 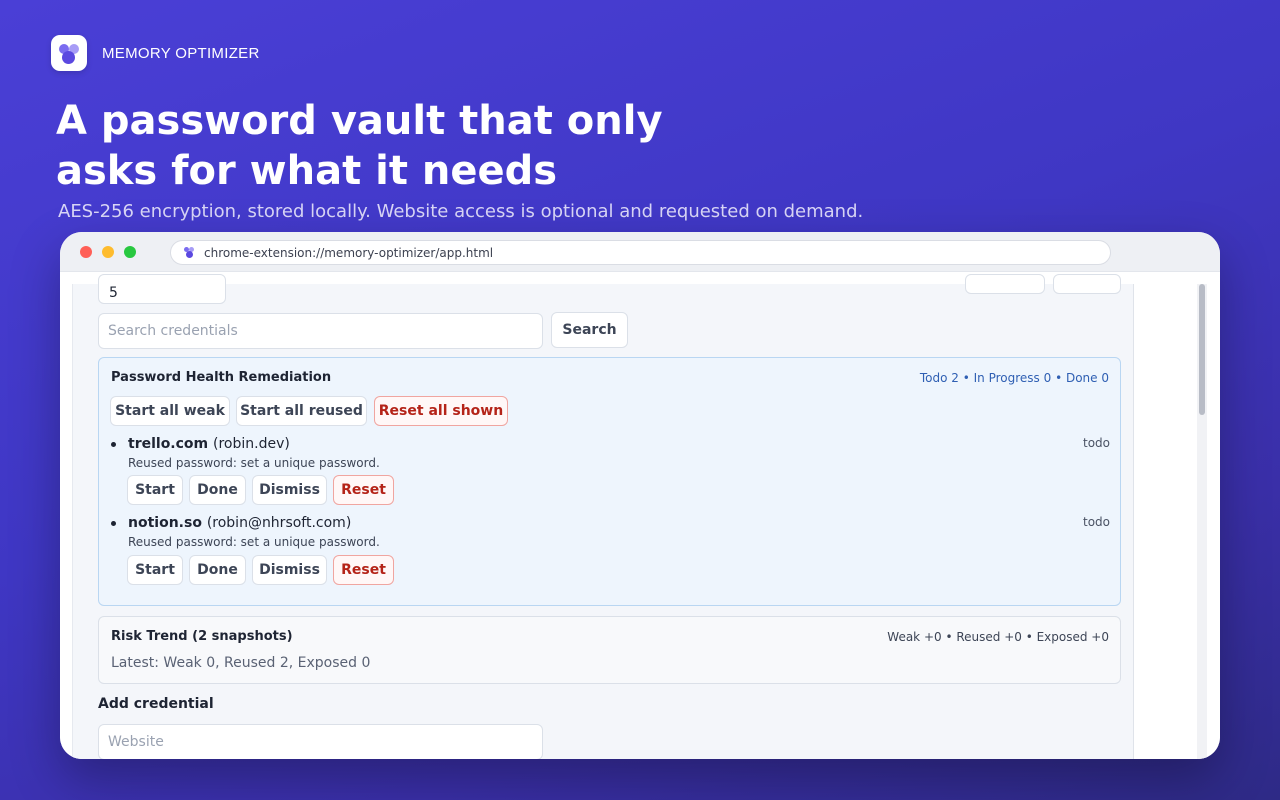 What do you see at coordinates (202, 636) in the screenshot?
I see `risk-trend-title: Risk Trend (2 snapshots)` at bounding box center [202, 636].